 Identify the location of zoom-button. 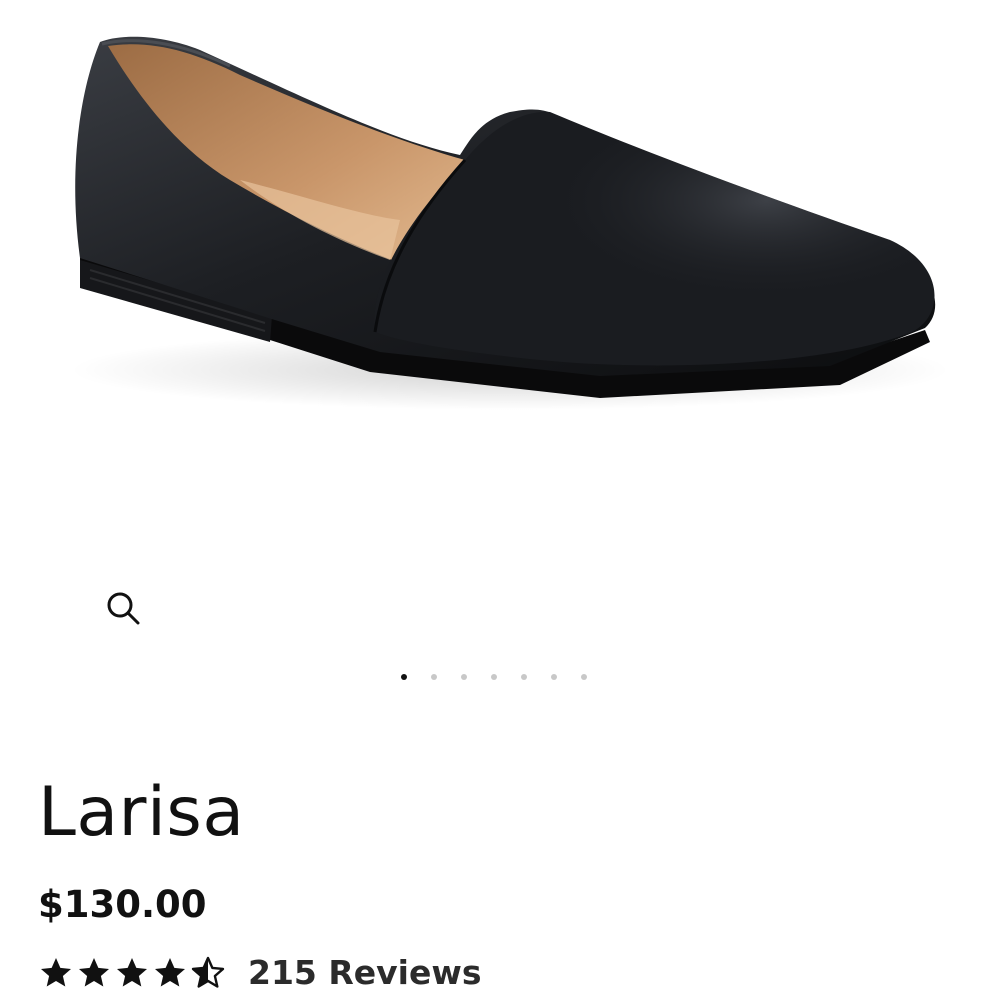
(123, 608).